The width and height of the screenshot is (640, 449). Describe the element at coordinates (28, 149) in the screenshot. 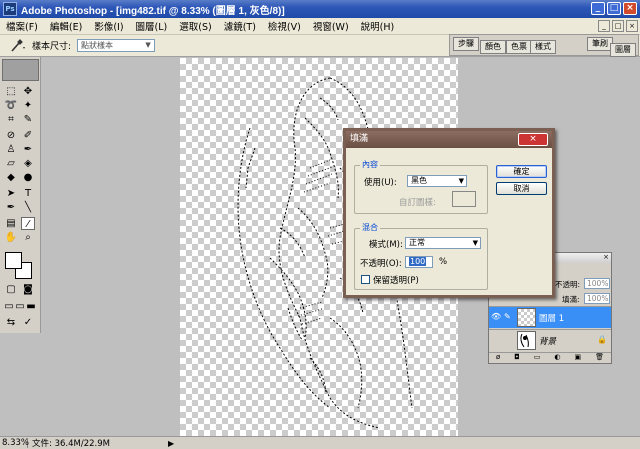

I see `history-brush-icon: ✒` at that location.